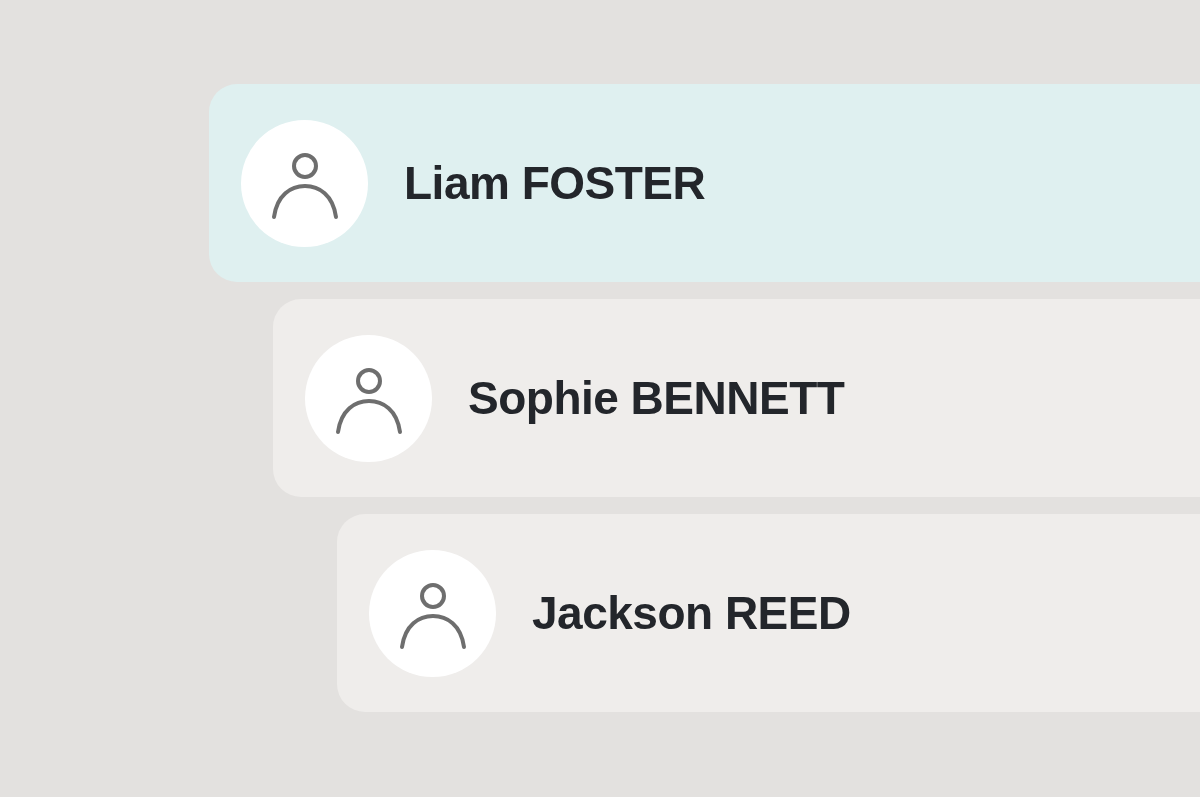  Describe the element at coordinates (555, 183) in the screenshot. I see `contact-name: Liam FOSTER` at that location.